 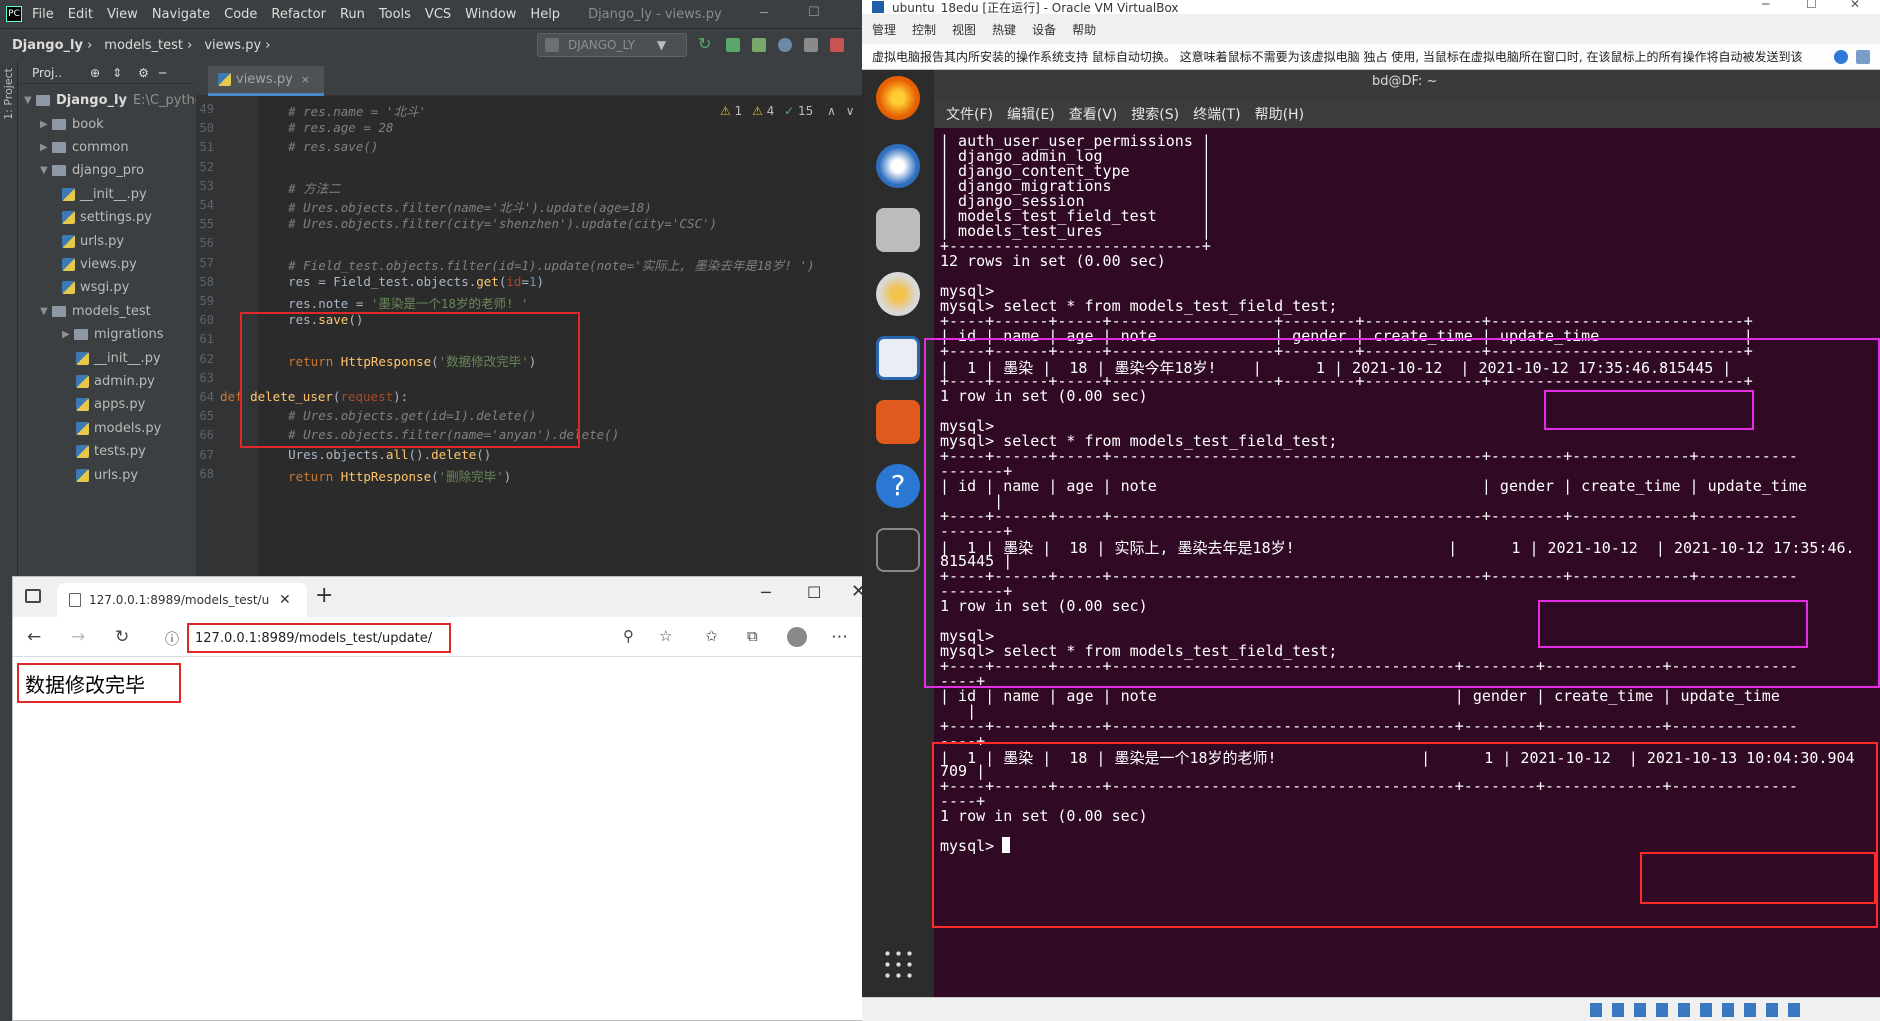 What do you see at coordinates (266, 81) in the screenshot?
I see `tab-views-py: views.py ×` at bounding box center [266, 81].